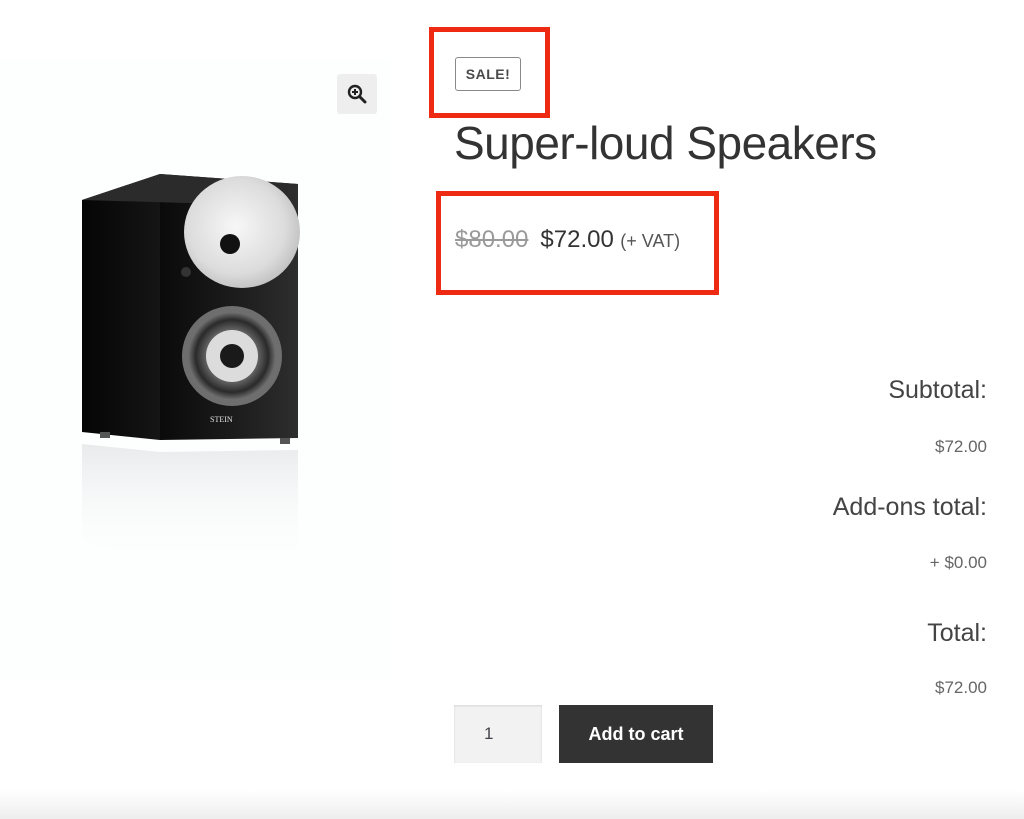 The height and width of the screenshot is (819, 1024). I want to click on magnifier-zoom-icon, so click(357, 94).